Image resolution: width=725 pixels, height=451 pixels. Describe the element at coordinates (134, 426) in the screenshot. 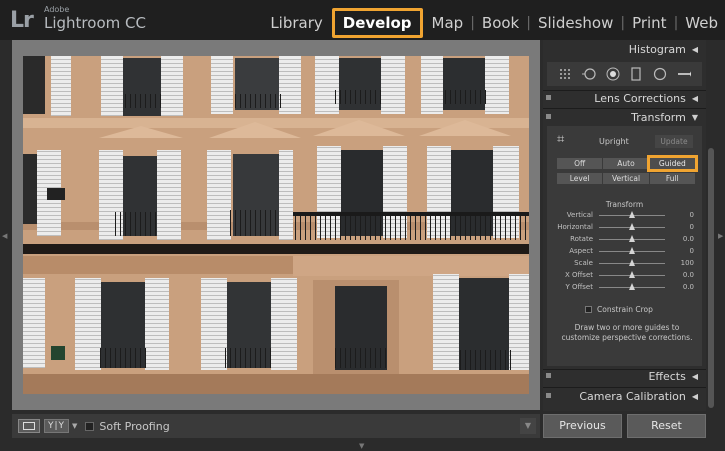

I see `soft-proofing-label: Soft Proofing` at that location.